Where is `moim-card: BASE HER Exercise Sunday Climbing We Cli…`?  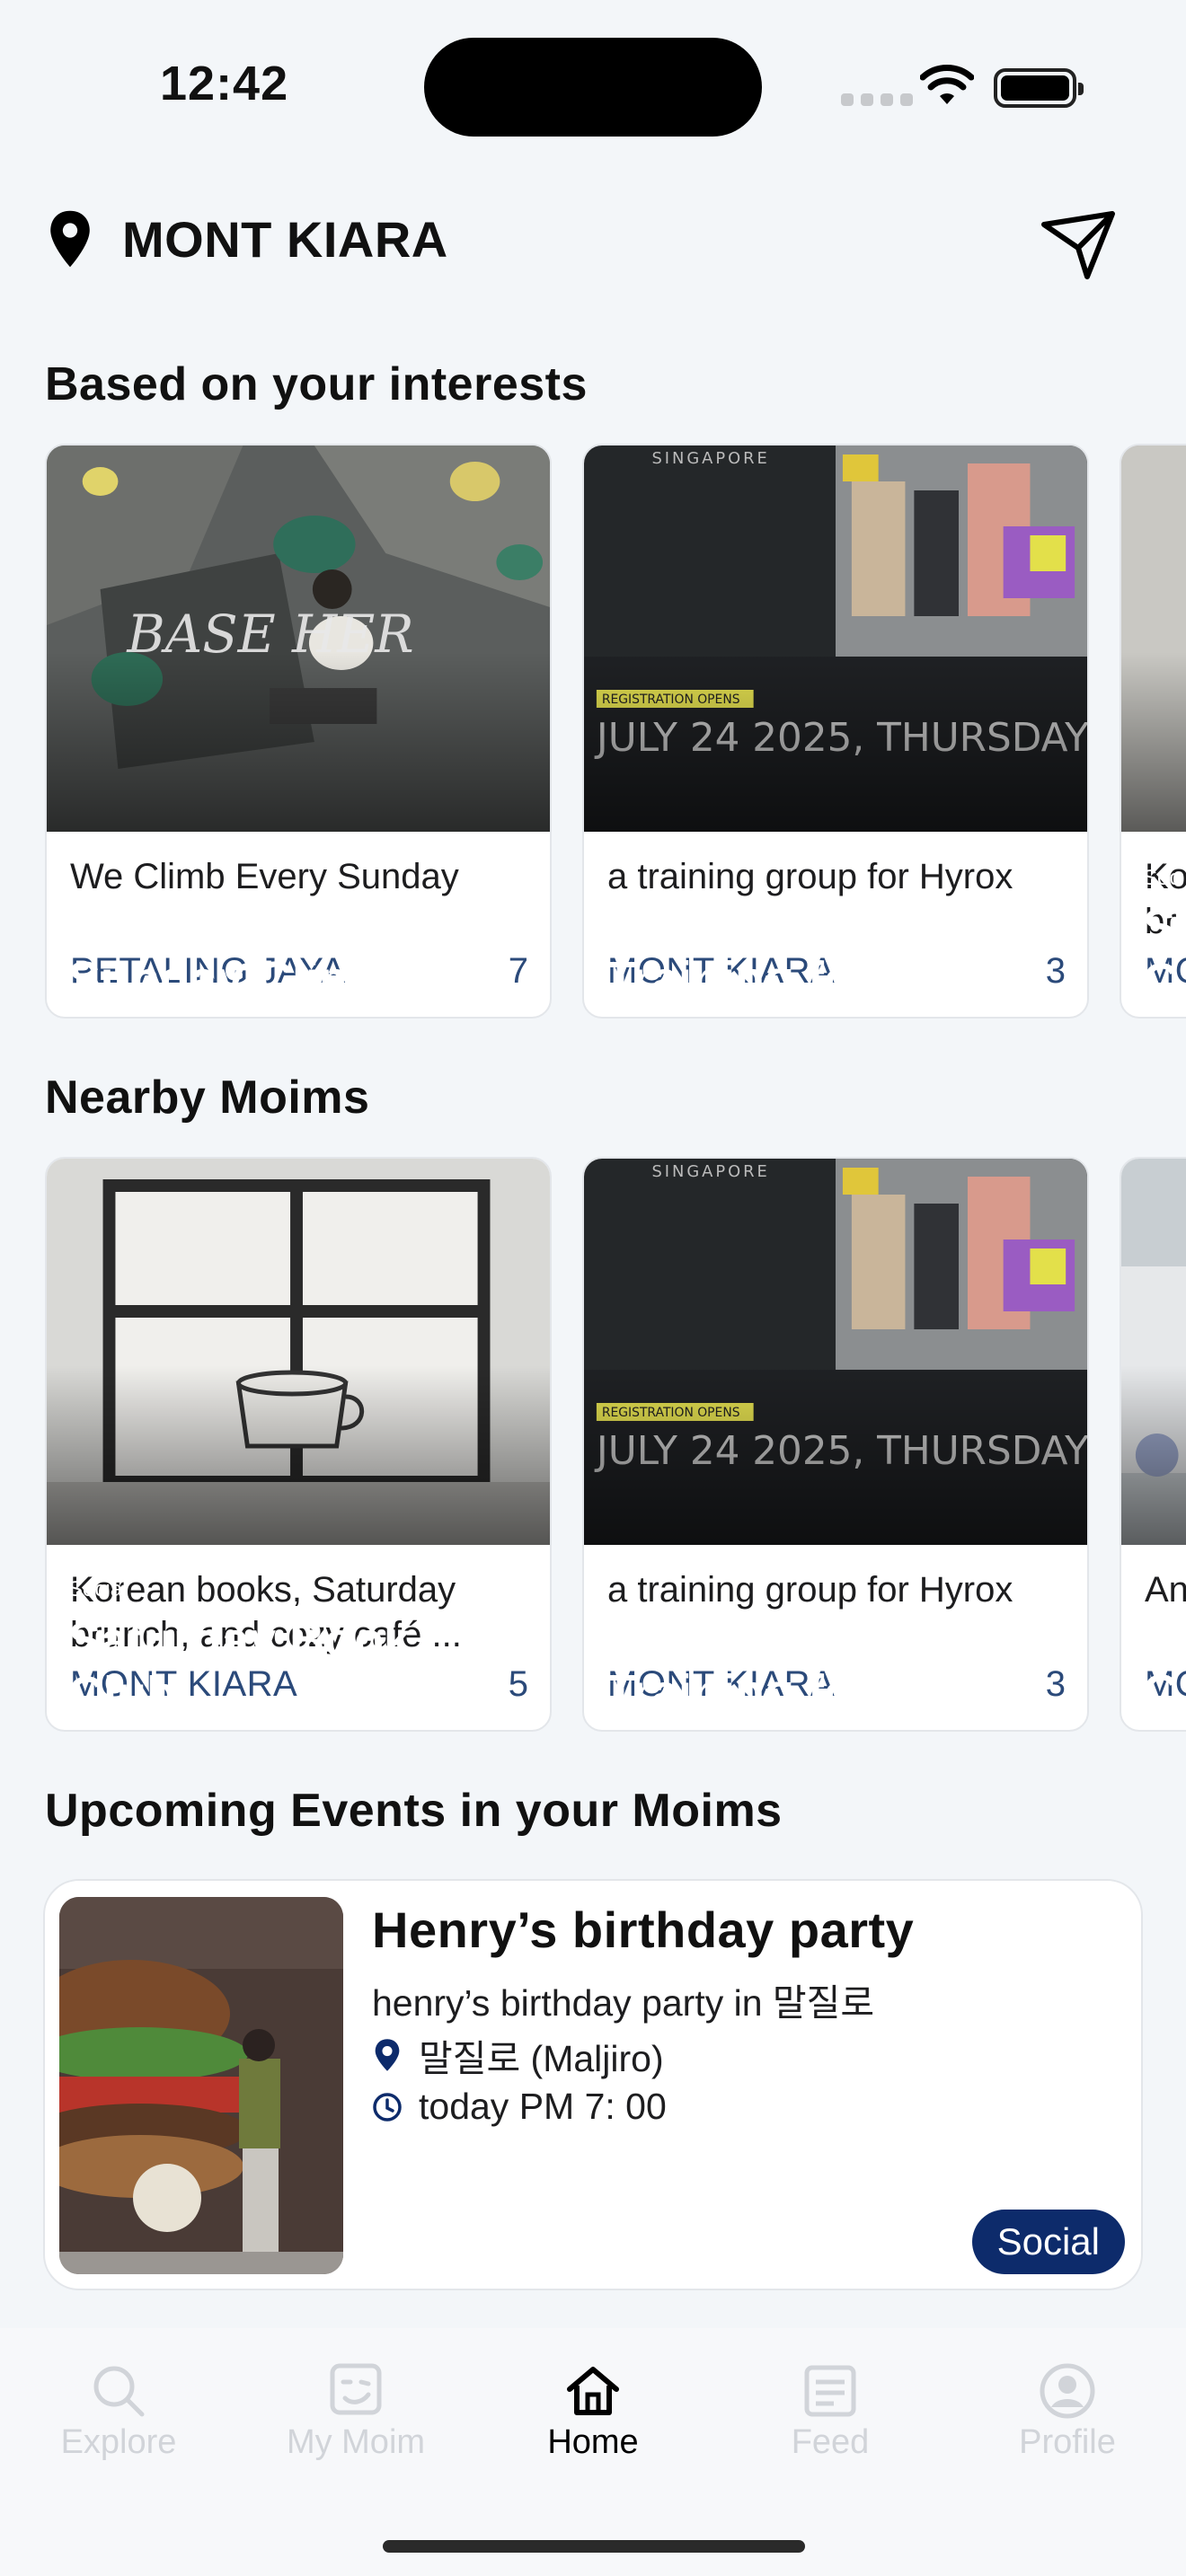 moim-card: BASE HER Exercise Sunday Climbing We Cli… is located at coordinates (298, 731).